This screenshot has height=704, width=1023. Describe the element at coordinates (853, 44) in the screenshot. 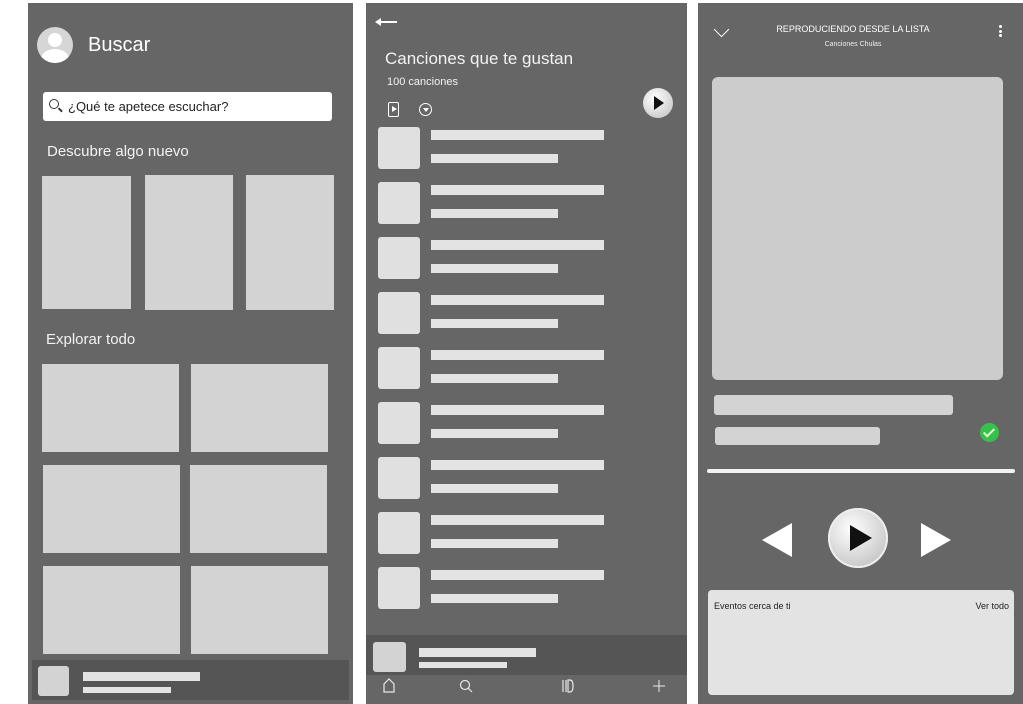

I see `playlist-name: Canciones Chulas` at that location.